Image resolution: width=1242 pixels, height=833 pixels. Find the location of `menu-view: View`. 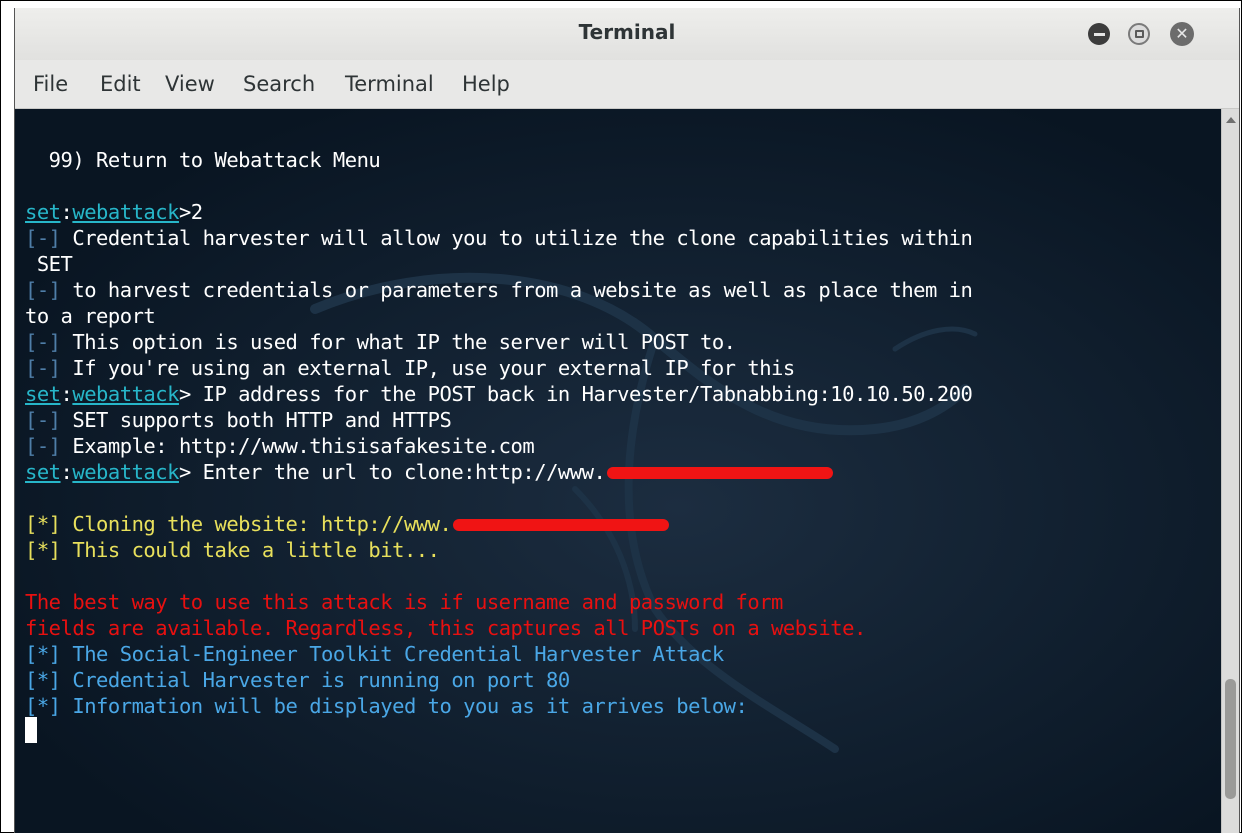

menu-view: View is located at coordinates (190, 84).